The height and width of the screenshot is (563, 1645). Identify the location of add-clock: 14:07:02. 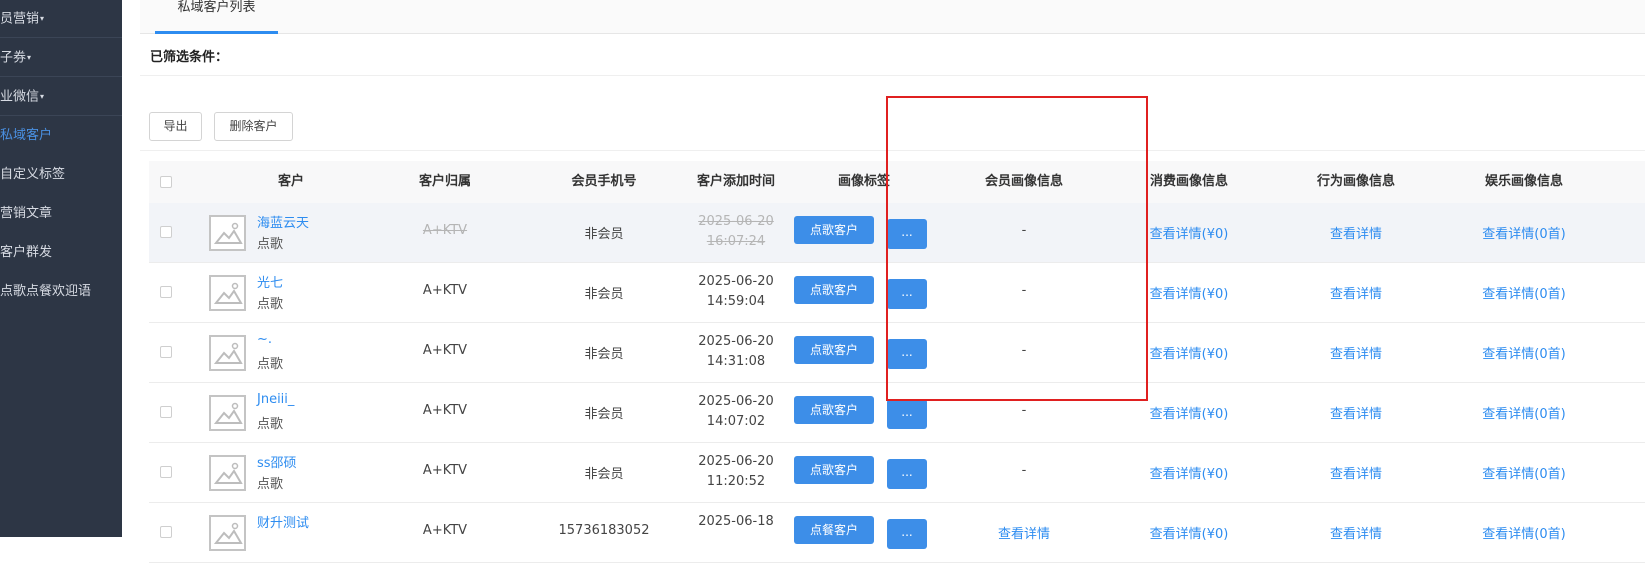
(736, 421).